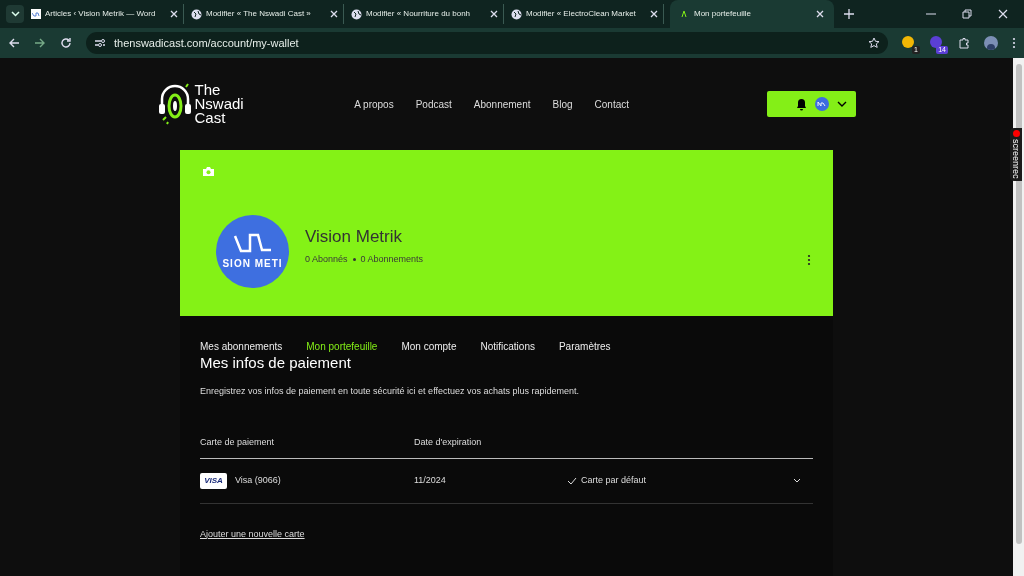 This screenshot has width=1024, height=576. I want to click on back-icon, so click(14, 43).